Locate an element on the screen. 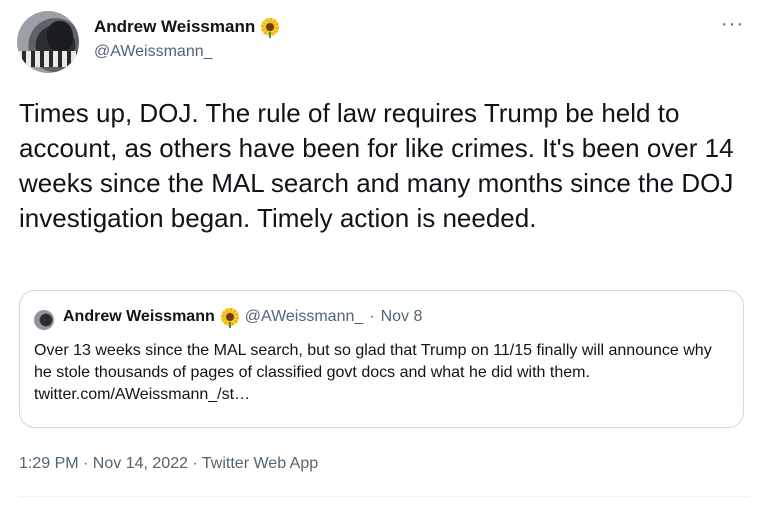 This screenshot has width=768, height=511. author-name: Andrew Weissmann is located at coordinates (174, 27).